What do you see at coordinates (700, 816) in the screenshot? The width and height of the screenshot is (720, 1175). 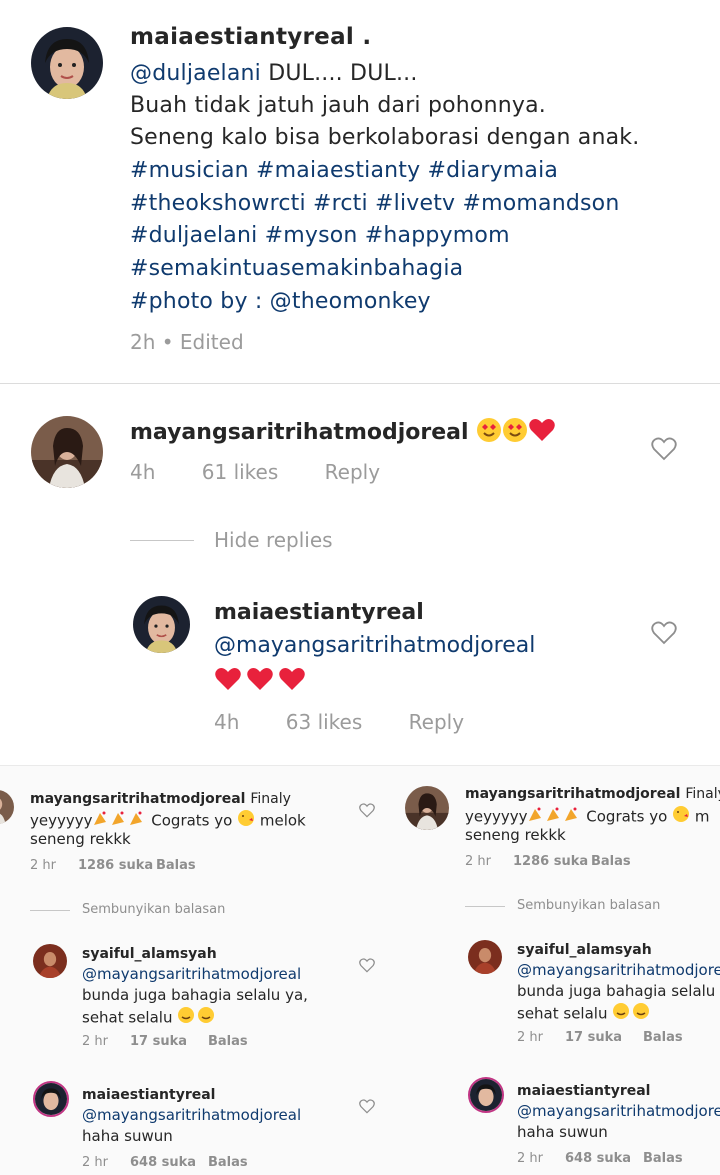 I see `comment-text-melok: m` at bounding box center [700, 816].